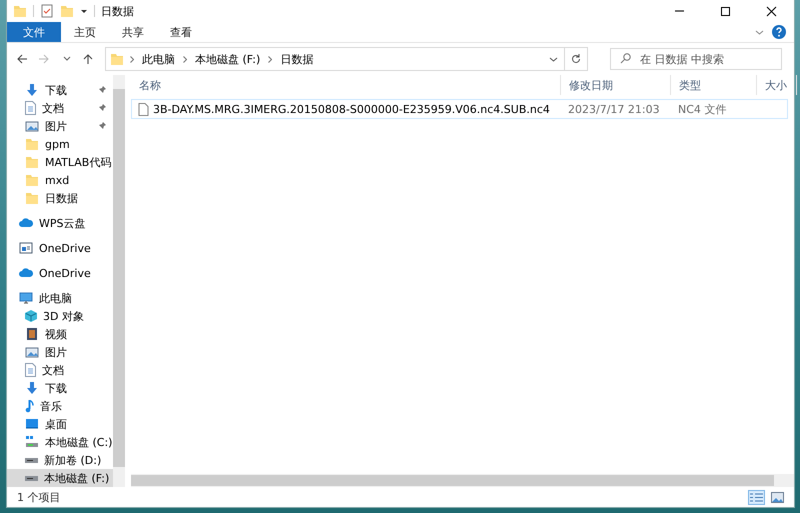 Image resolution: width=800 pixels, height=513 pixels. What do you see at coordinates (576, 59) in the screenshot?
I see `refresh-icon` at bounding box center [576, 59].